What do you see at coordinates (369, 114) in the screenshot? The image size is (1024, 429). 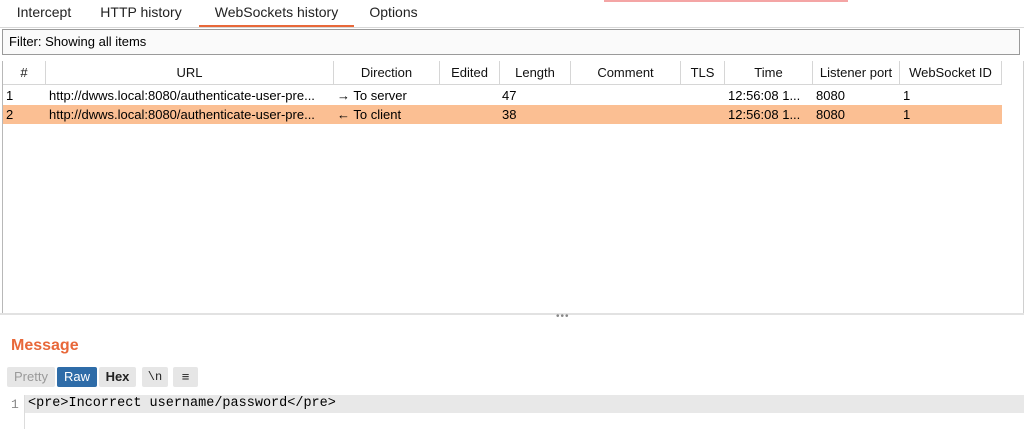 I see `cell-direction: ← To client` at bounding box center [369, 114].